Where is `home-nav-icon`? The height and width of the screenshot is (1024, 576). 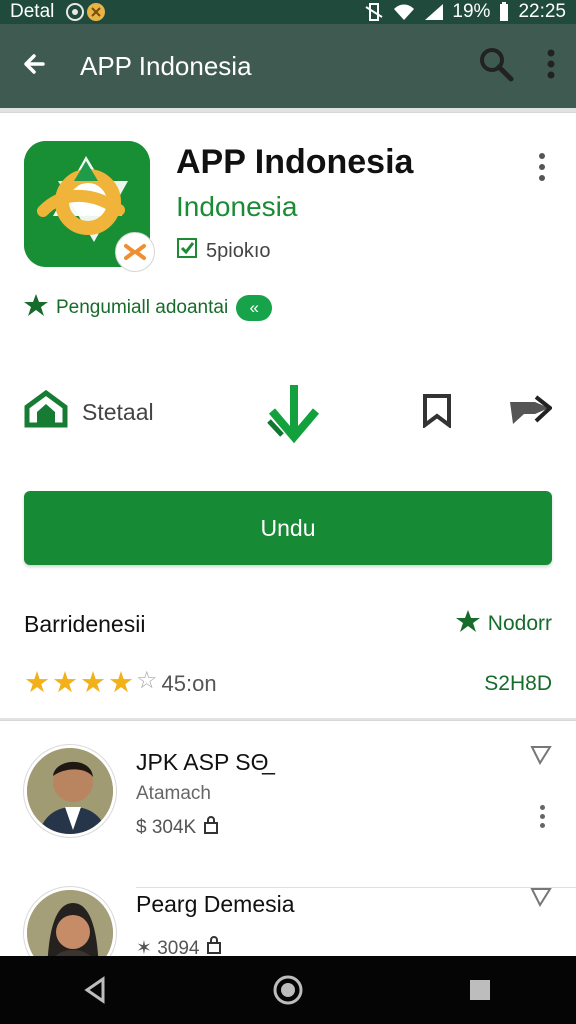 home-nav-icon is located at coordinates (288, 990).